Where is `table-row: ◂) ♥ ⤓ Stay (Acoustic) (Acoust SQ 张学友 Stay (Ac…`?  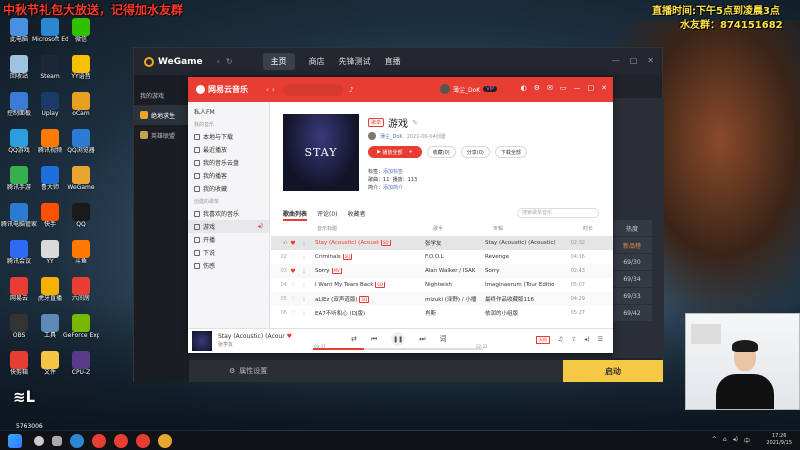
table-row: ◂) ♥ ⤓ Stay (Acoustic) (Acoust SQ 张学友 Stay (Ac… is located at coordinates (442, 243).